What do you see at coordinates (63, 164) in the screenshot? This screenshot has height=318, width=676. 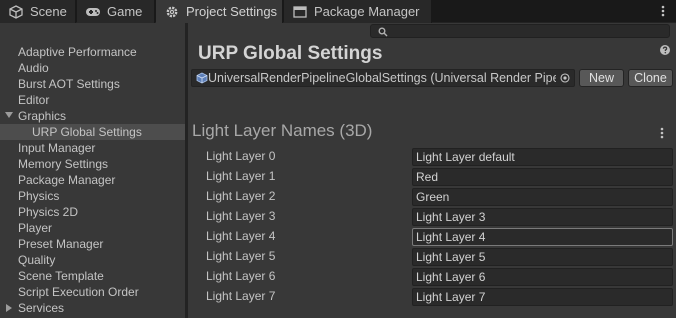 I see `sidebar-item-label: Memory Settings` at bounding box center [63, 164].